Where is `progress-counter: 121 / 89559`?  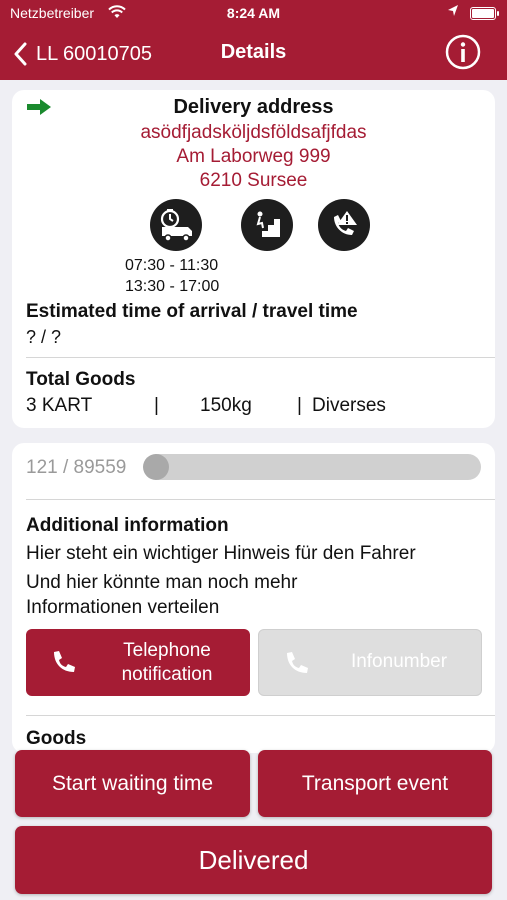
progress-counter: 121 / 89559 is located at coordinates (76, 467).